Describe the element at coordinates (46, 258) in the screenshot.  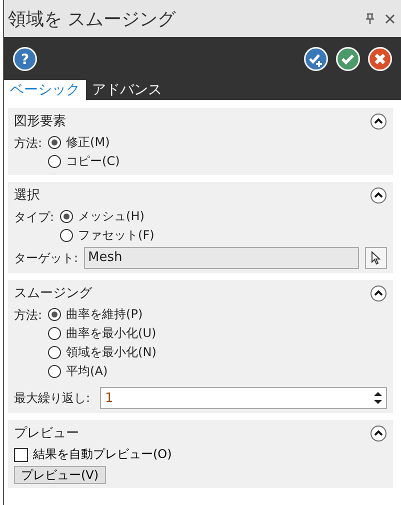
I see `field-label: ターゲット:` at that location.